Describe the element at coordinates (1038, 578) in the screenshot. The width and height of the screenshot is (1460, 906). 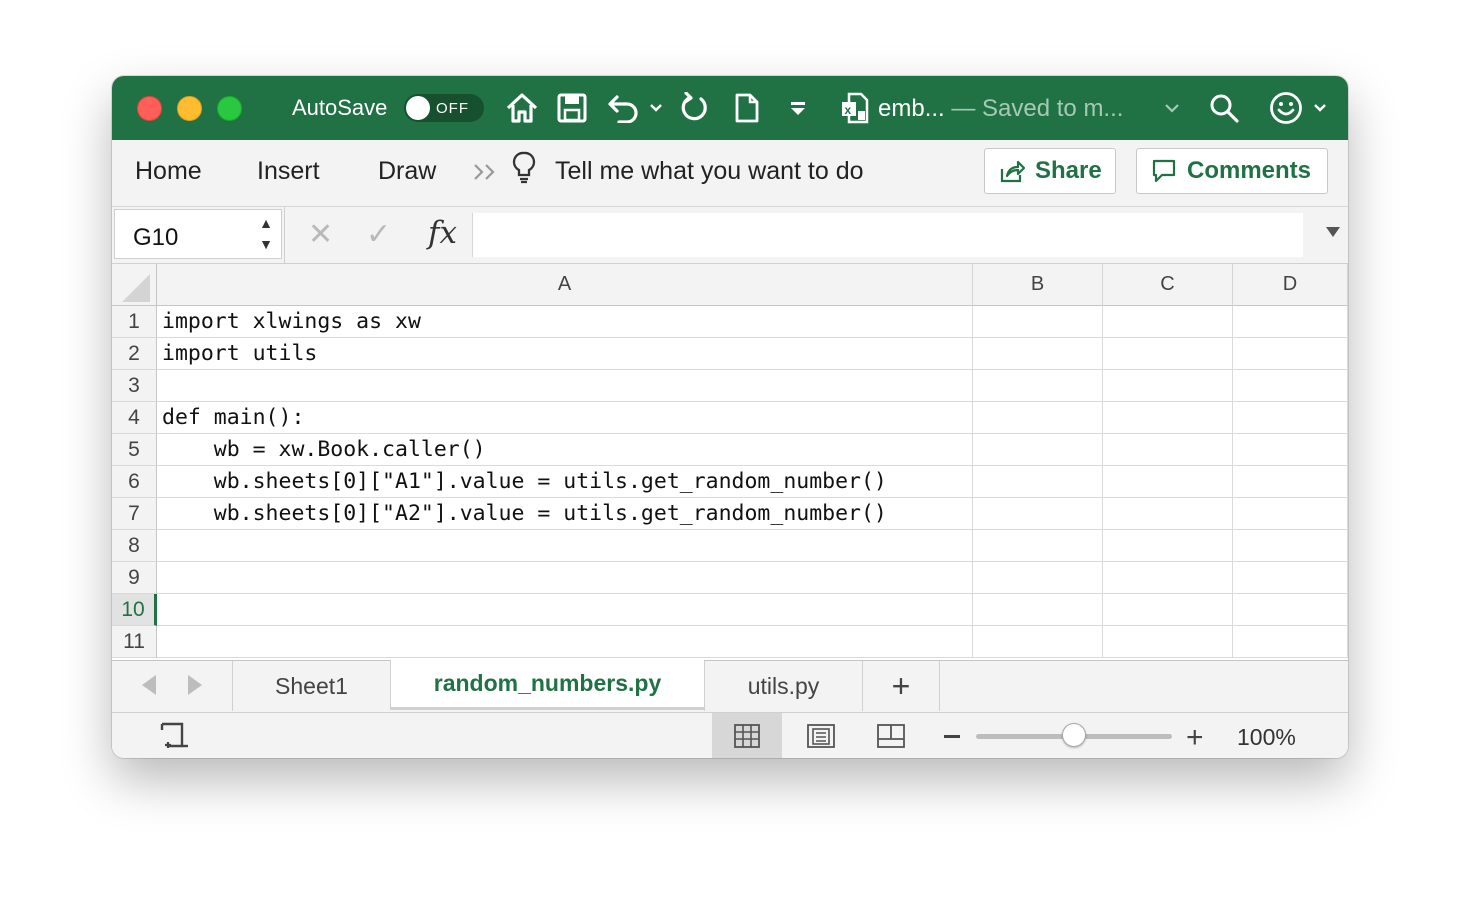
I see `cell-b9` at that location.